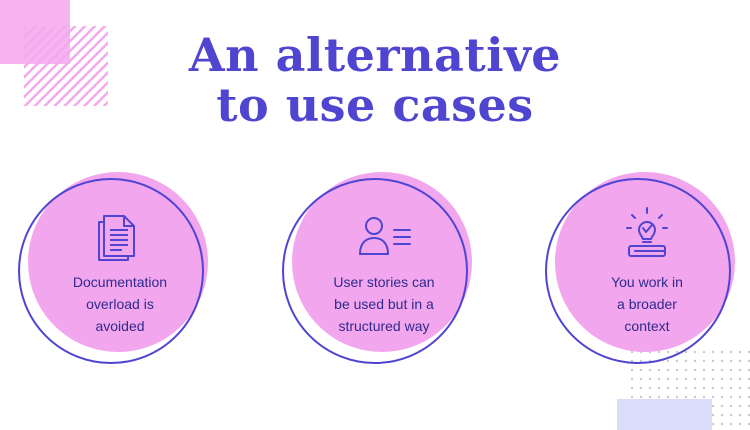 This screenshot has width=750, height=430. Describe the element at coordinates (664, 414) in the screenshot. I see `lavender-block` at that location.